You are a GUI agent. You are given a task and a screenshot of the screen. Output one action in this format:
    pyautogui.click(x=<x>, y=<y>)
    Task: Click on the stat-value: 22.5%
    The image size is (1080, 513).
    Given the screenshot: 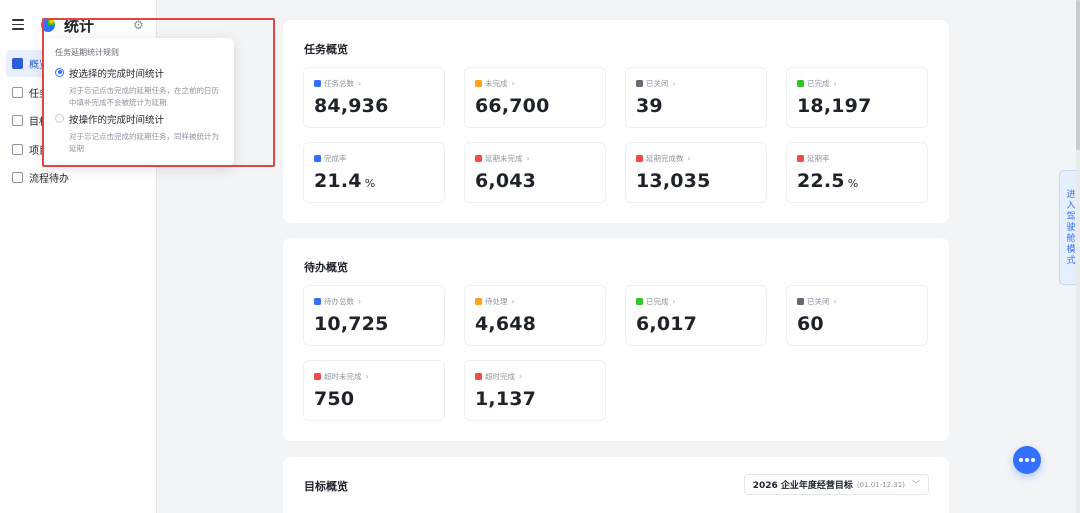 What is the action you would take?
    pyautogui.click(x=857, y=181)
    